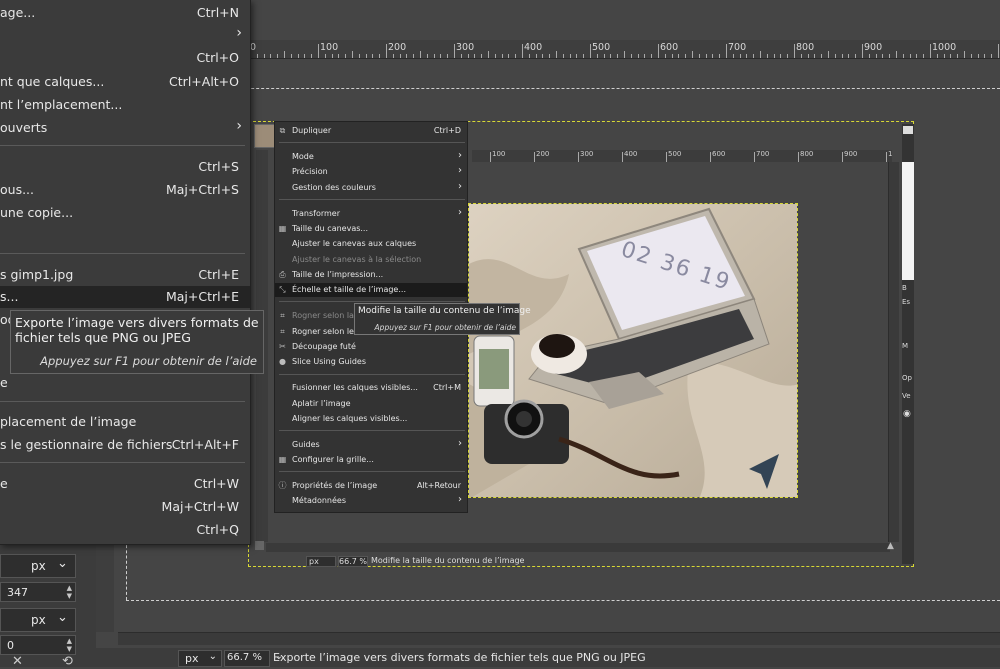 Image resolution: width=1000 pixels, height=669 pixels. I want to click on horizontal-scrollbar, so click(559, 638).